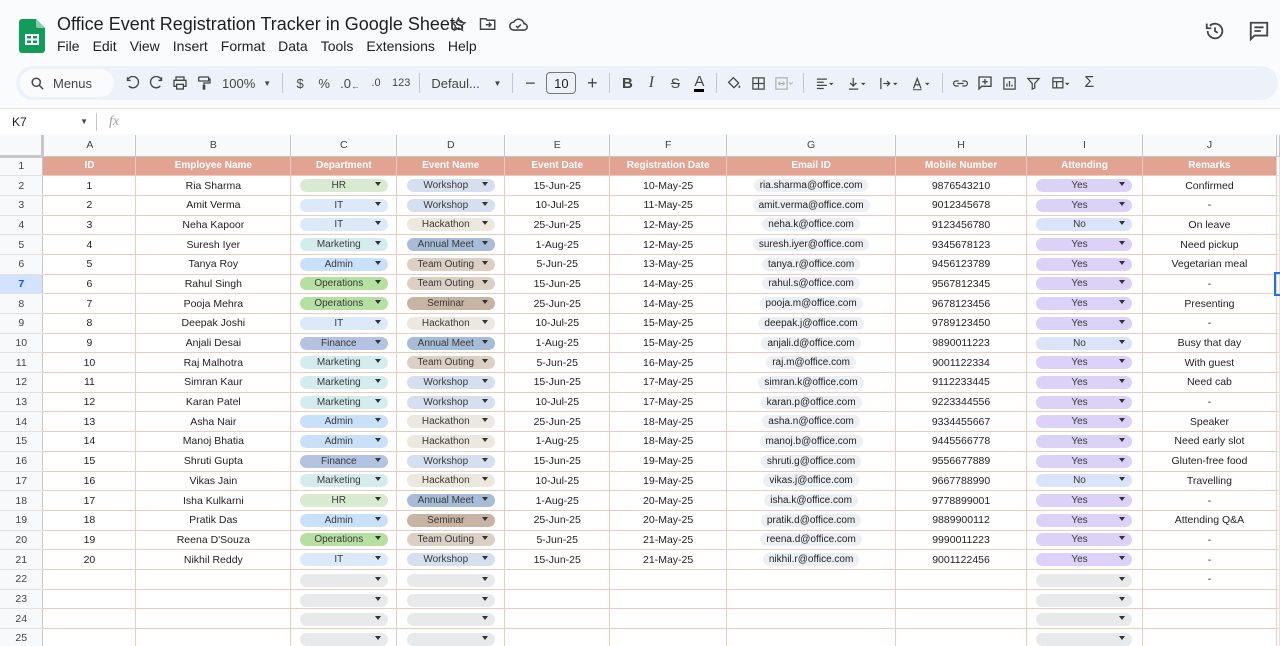 The image size is (1280, 646). Describe the element at coordinates (451, 284) in the screenshot. I see `cell-event-name: Team Outing` at that location.